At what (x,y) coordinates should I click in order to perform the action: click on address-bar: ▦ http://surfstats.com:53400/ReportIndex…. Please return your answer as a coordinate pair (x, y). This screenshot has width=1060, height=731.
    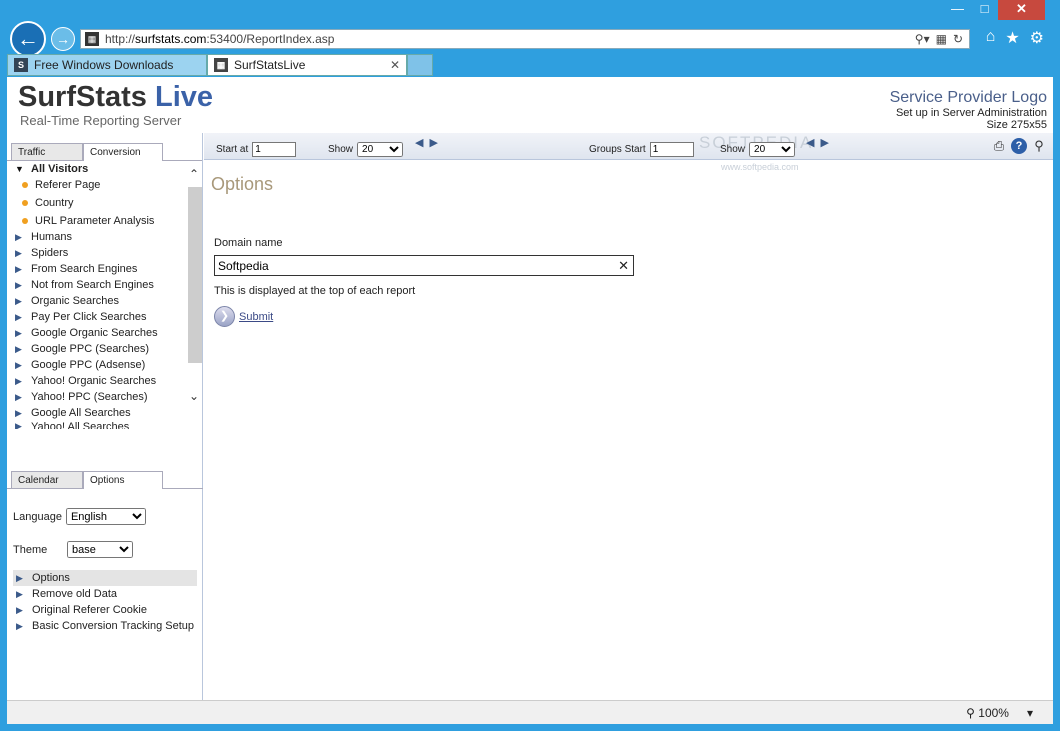
    Looking at the image, I should click on (525, 39).